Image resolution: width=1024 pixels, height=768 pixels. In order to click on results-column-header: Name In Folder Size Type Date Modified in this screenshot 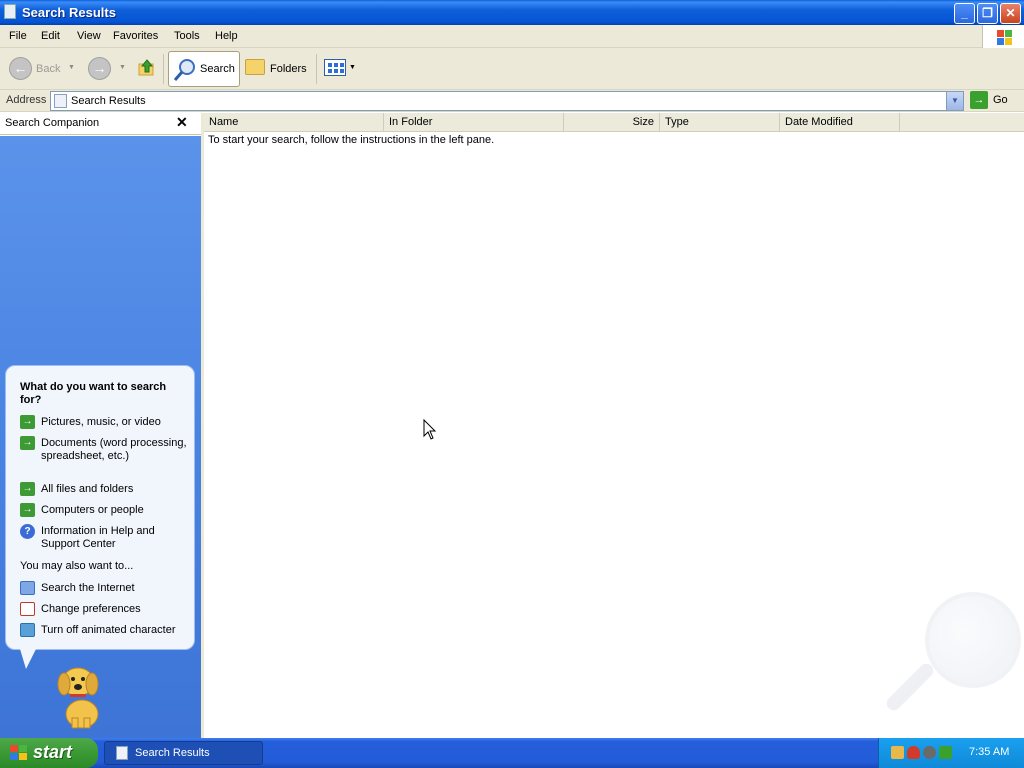, I will do `click(614, 122)`.